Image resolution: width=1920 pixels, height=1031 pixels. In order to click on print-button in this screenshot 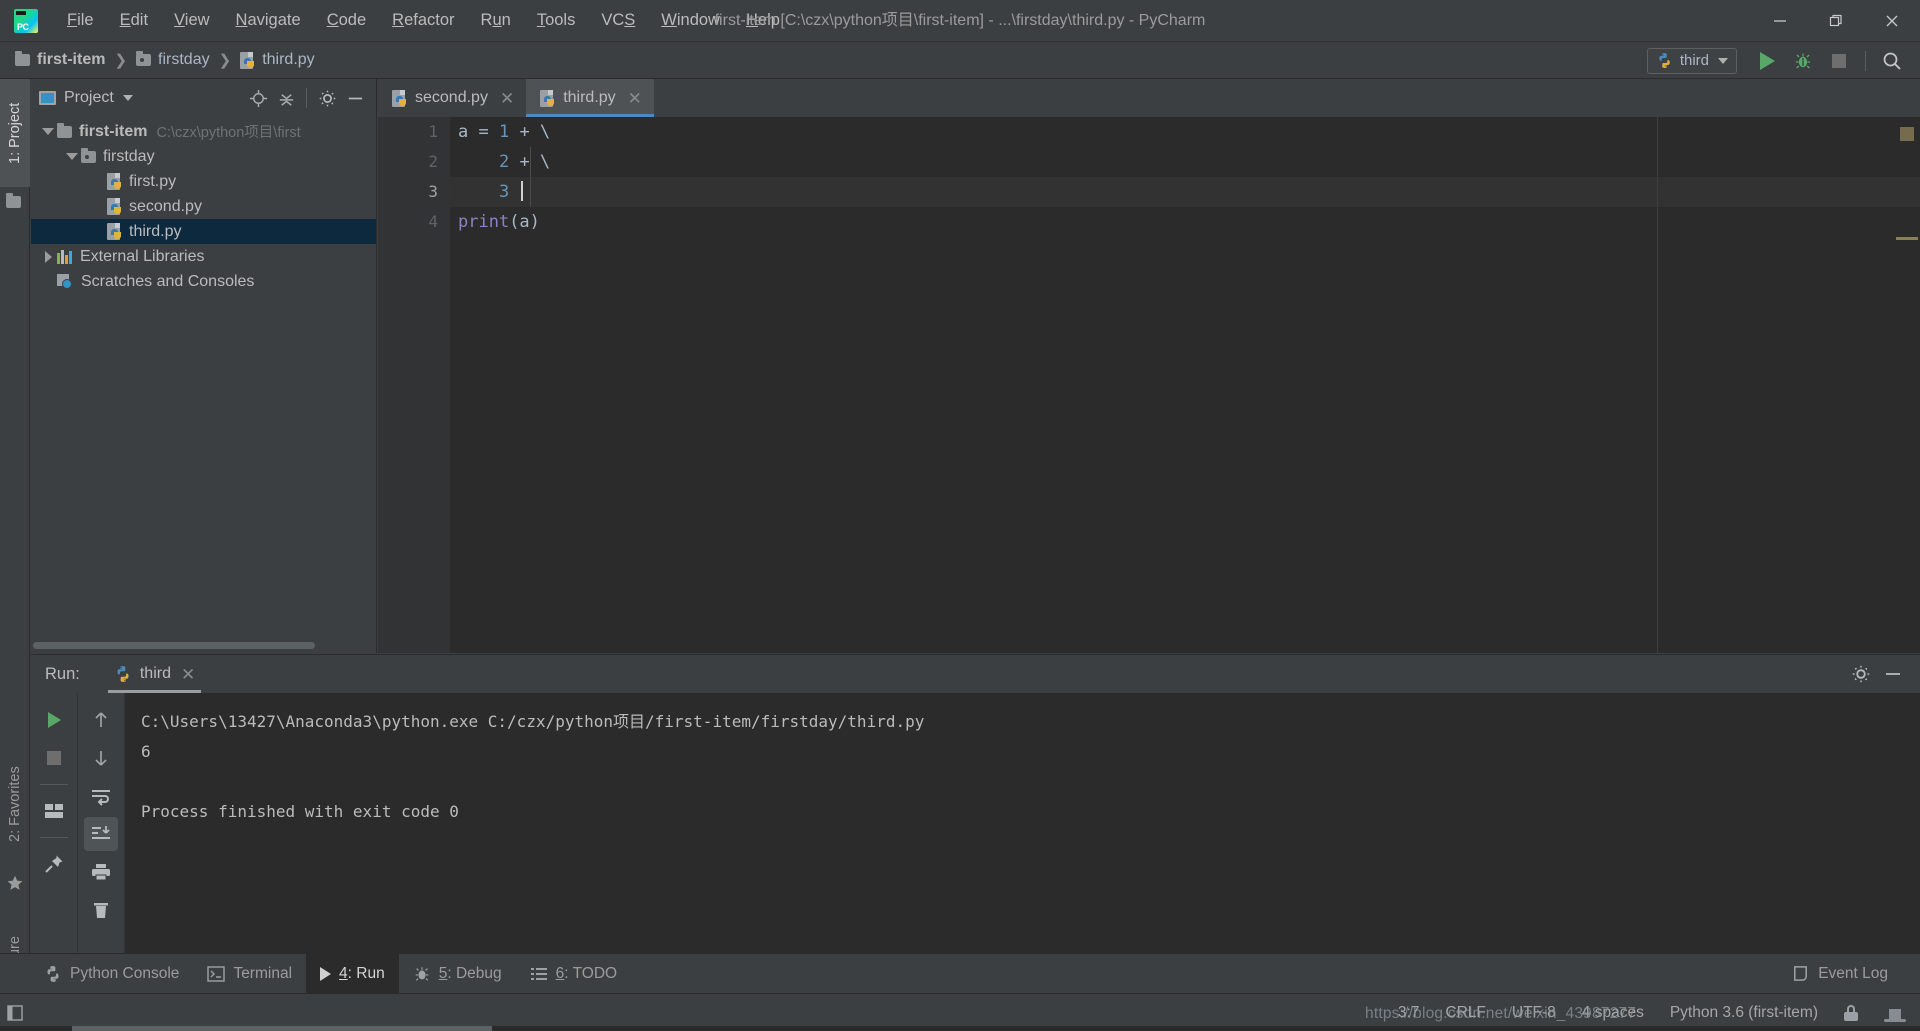, I will do `click(101, 872)`.